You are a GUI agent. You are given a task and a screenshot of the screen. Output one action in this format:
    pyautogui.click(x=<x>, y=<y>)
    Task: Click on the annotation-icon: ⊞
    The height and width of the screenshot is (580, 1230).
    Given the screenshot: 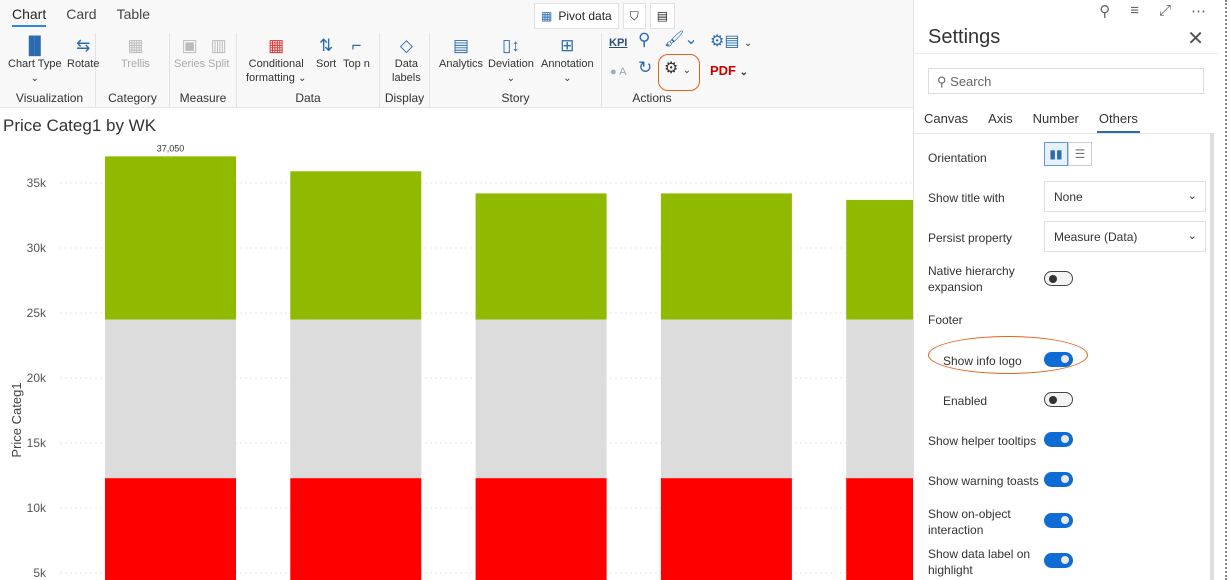 What is the action you would take?
    pyautogui.click(x=567, y=45)
    